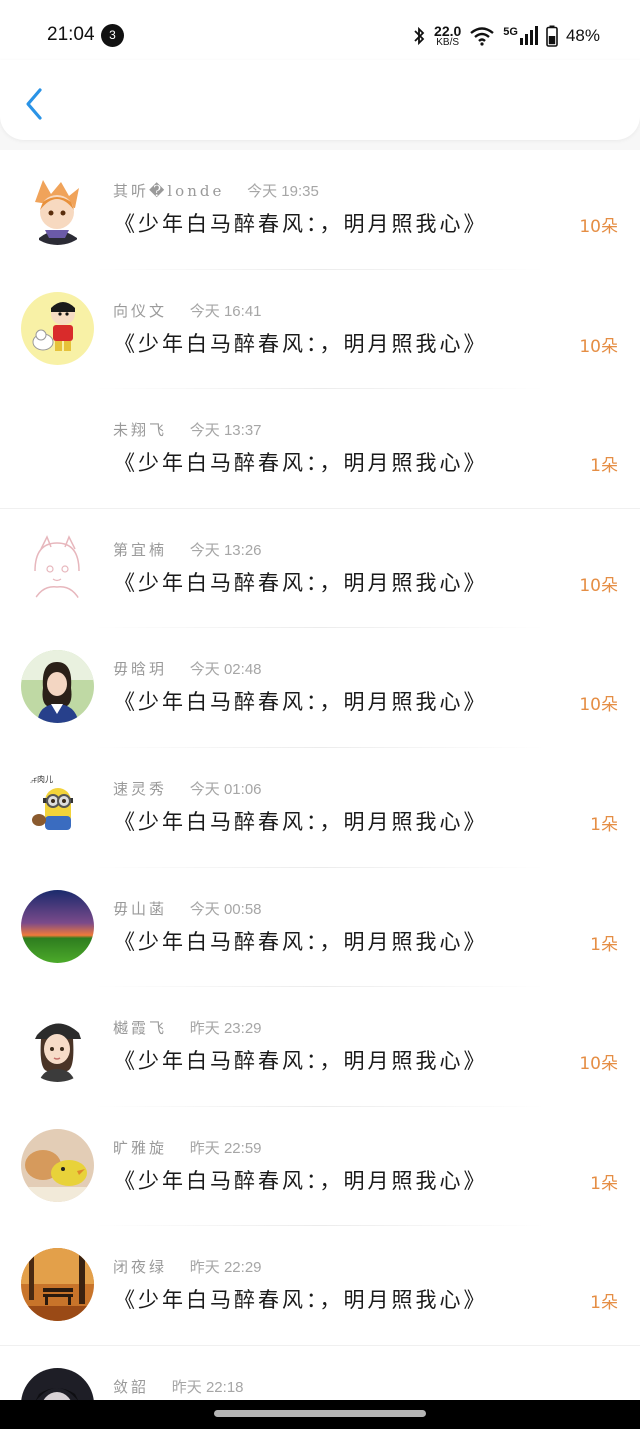  Describe the element at coordinates (187, 549) in the screenshot. I see `sender-line: 第宜楠 今天 13:26` at that location.